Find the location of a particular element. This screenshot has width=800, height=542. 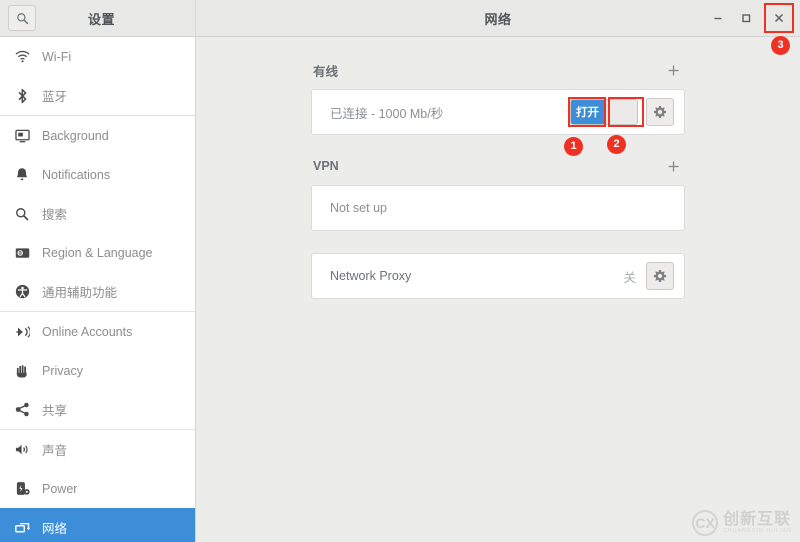

vpn-row: Not set up is located at coordinates (498, 208).